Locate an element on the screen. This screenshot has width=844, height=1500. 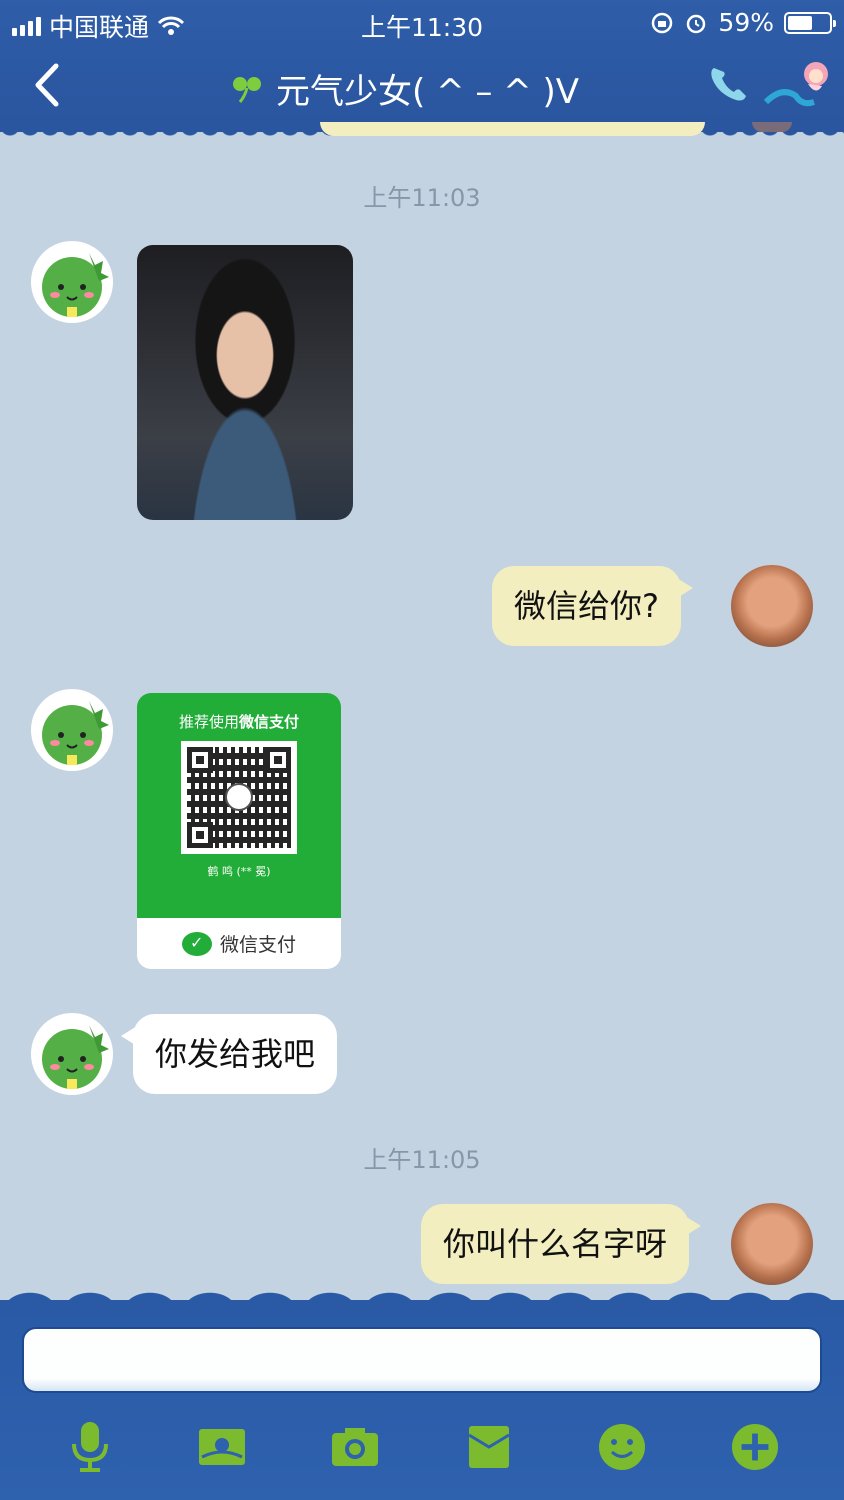
previous-message-bubble is located at coordinates (512, 129).